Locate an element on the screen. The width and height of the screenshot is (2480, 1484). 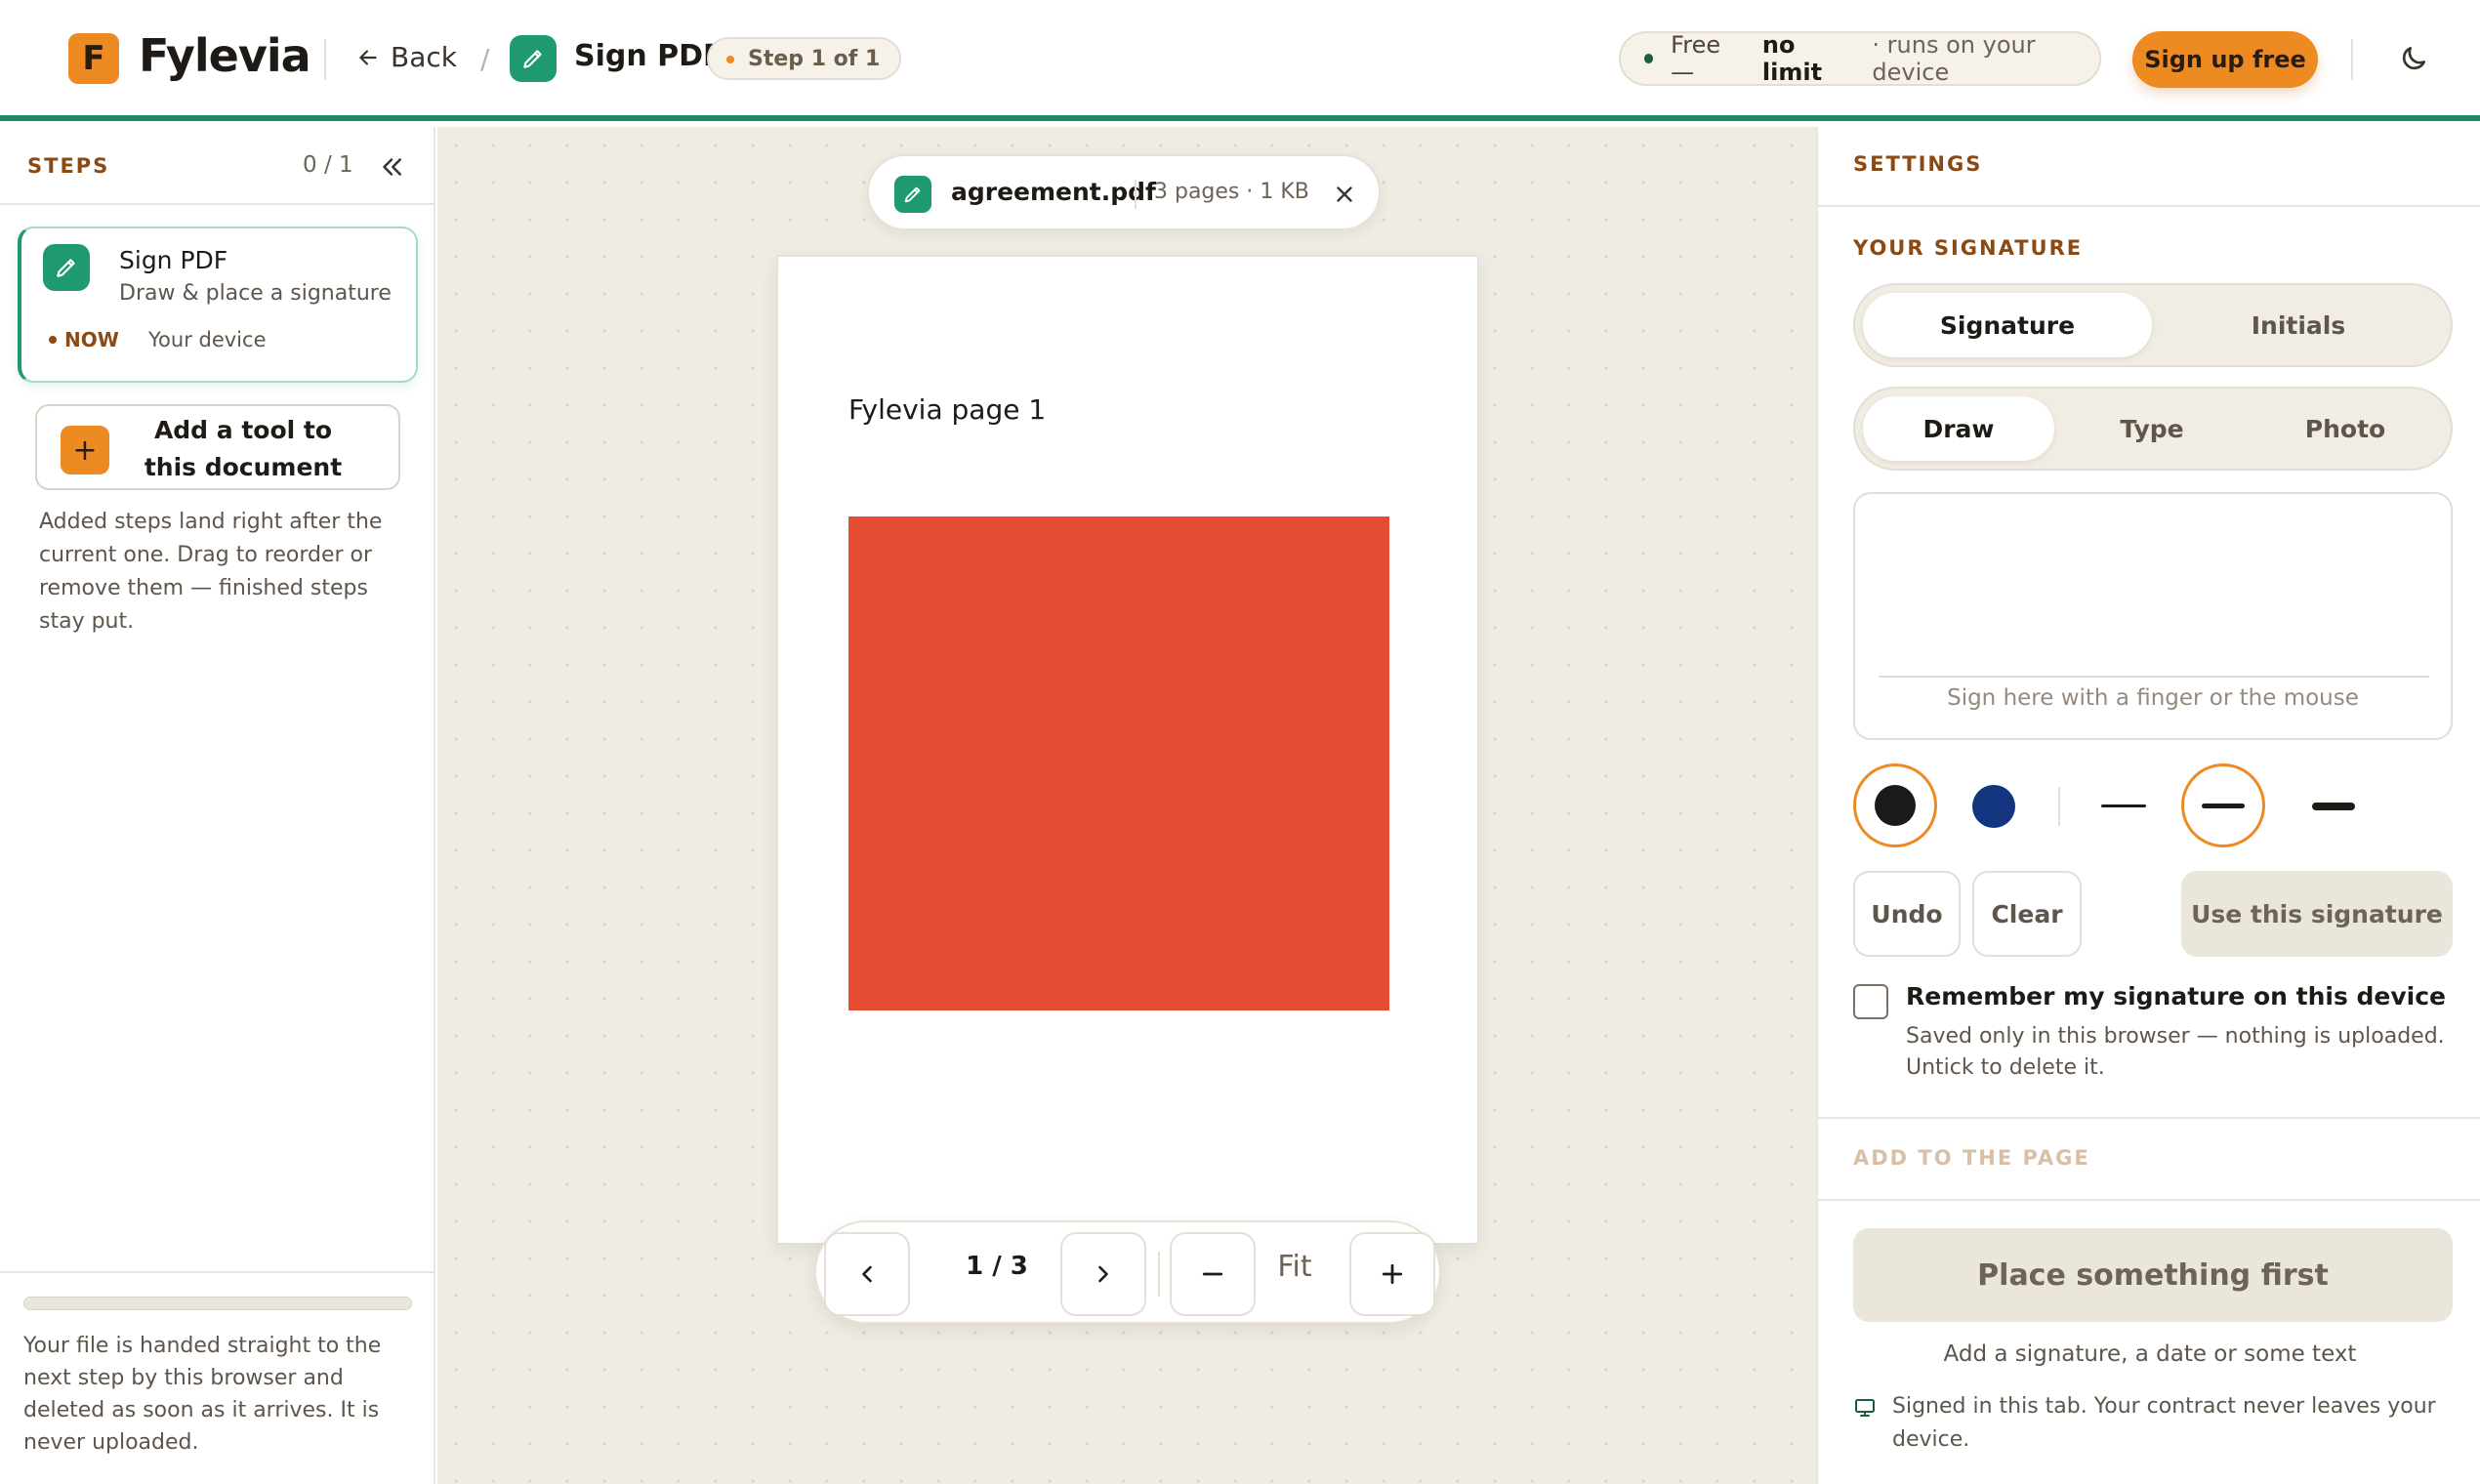
color-black-button is located at coordinates (1895, 805).